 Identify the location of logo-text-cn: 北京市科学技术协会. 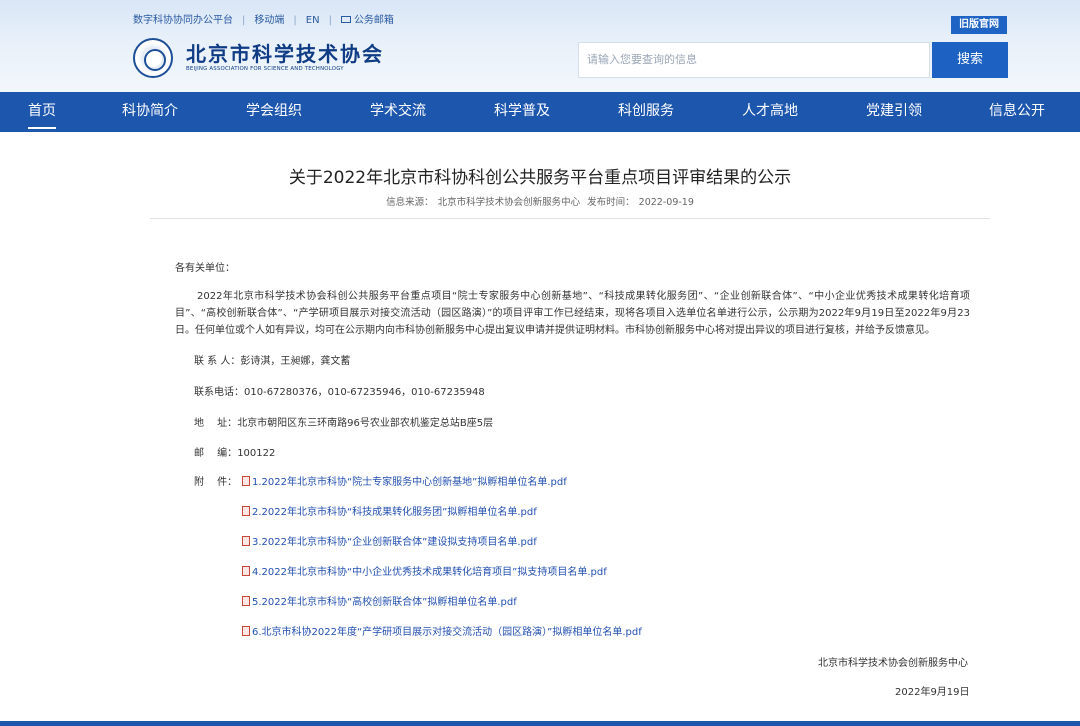
(285, 52).